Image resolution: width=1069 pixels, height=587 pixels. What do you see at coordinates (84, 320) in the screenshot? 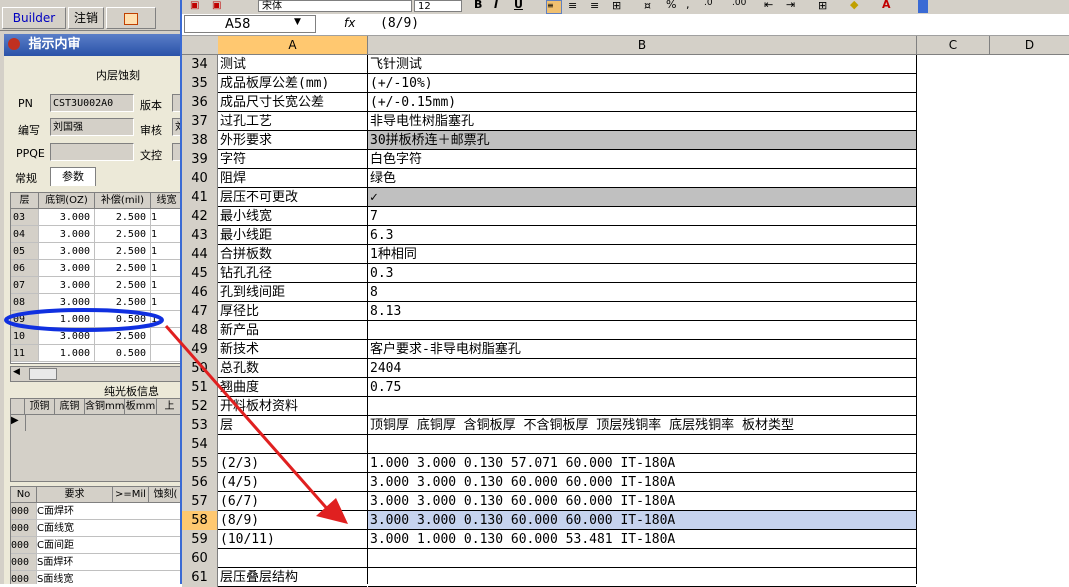
I see `highlight-ellipse` at bounding box center [84, 320].